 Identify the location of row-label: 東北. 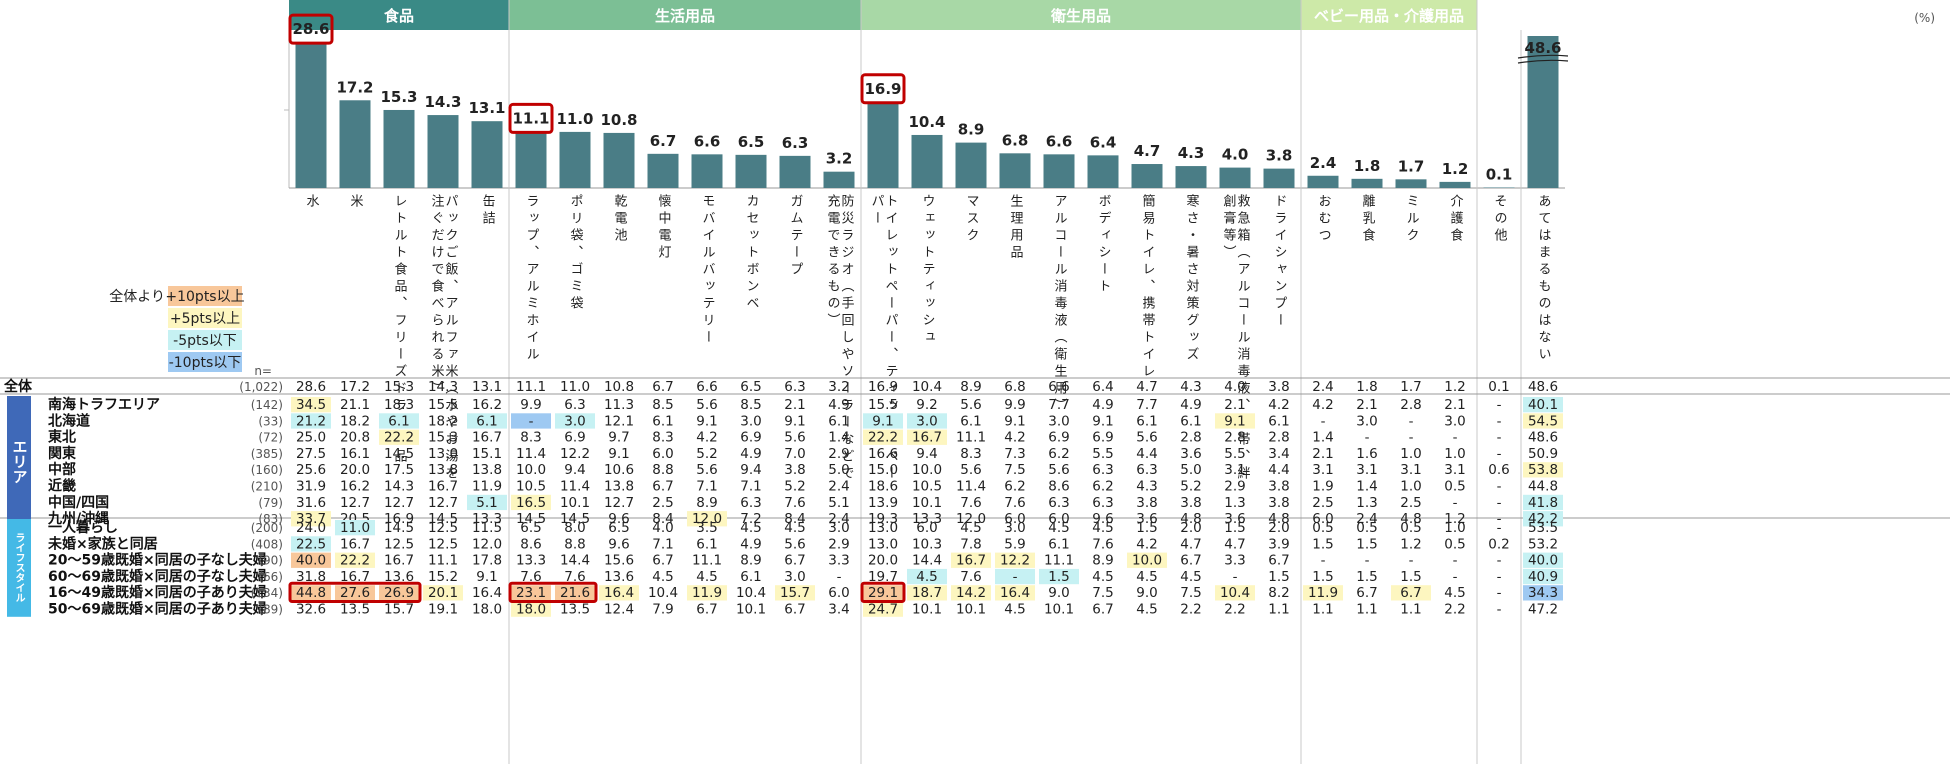
(62, 437).